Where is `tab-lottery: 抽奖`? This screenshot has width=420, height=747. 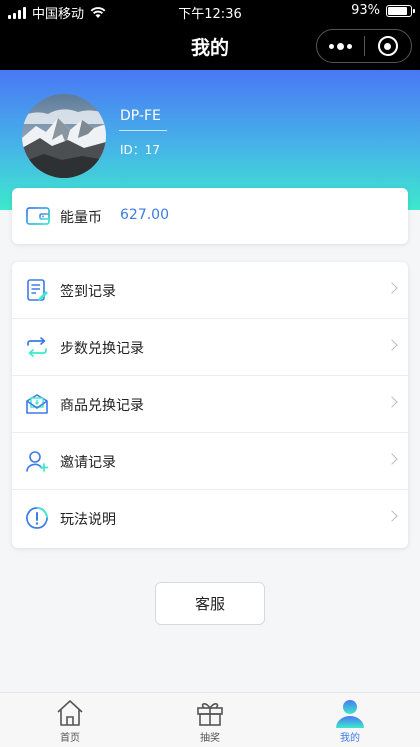 tab-lottery: 抽奖 is located at coordinates (210, 720).